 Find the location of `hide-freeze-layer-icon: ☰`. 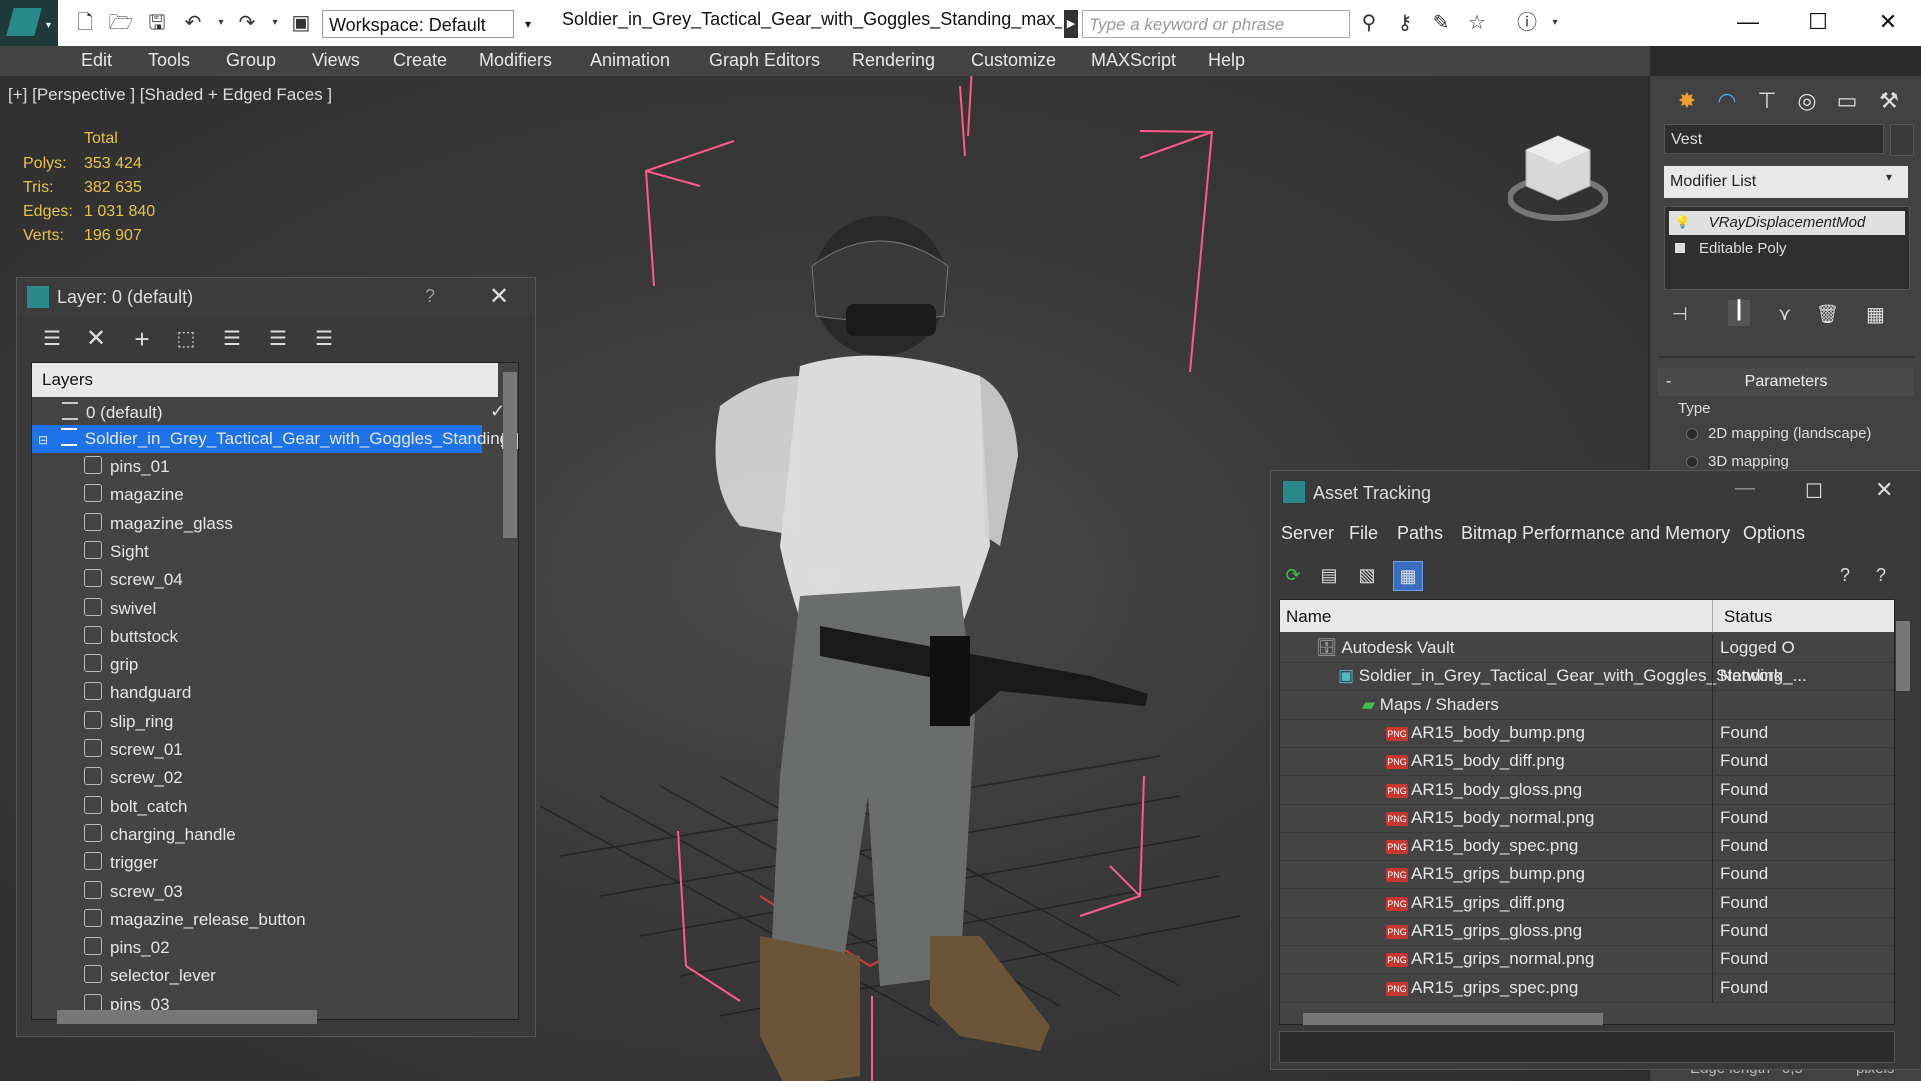

hide-freeze-layer-icon: ☰ is located at coordinates (324, 339).